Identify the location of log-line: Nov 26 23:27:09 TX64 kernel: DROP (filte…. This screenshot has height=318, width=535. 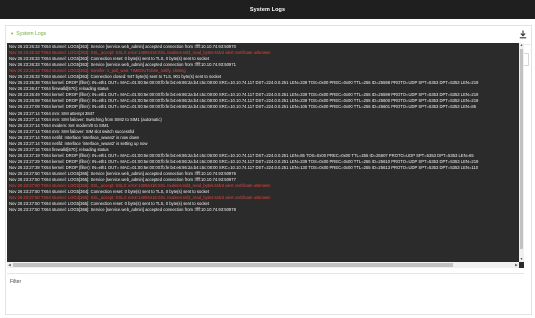
(243, 107).